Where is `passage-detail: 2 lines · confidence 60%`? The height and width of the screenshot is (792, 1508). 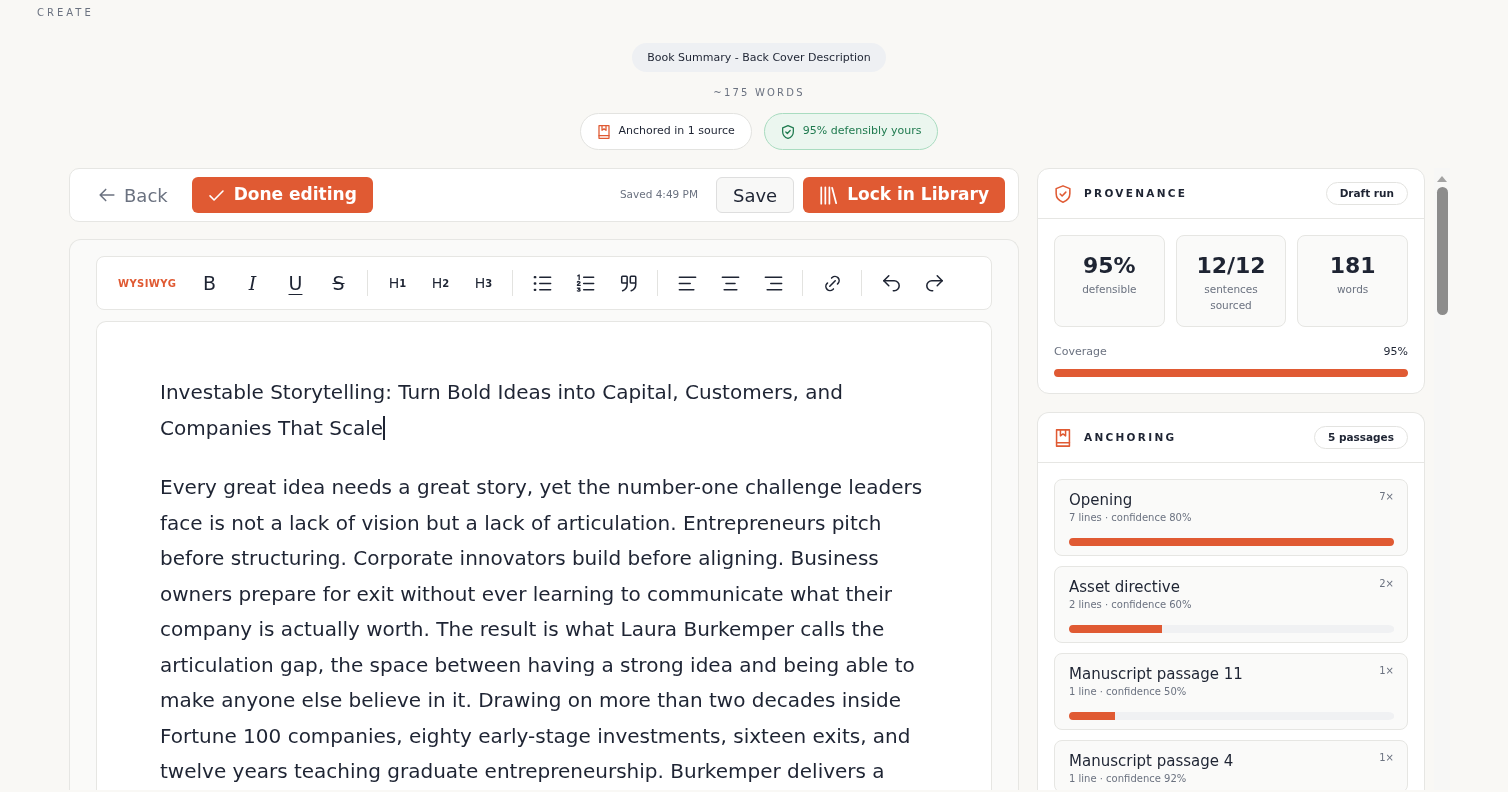 passage-detail: 2 lines · confidence 60% is located at coordinates (1131, 605).